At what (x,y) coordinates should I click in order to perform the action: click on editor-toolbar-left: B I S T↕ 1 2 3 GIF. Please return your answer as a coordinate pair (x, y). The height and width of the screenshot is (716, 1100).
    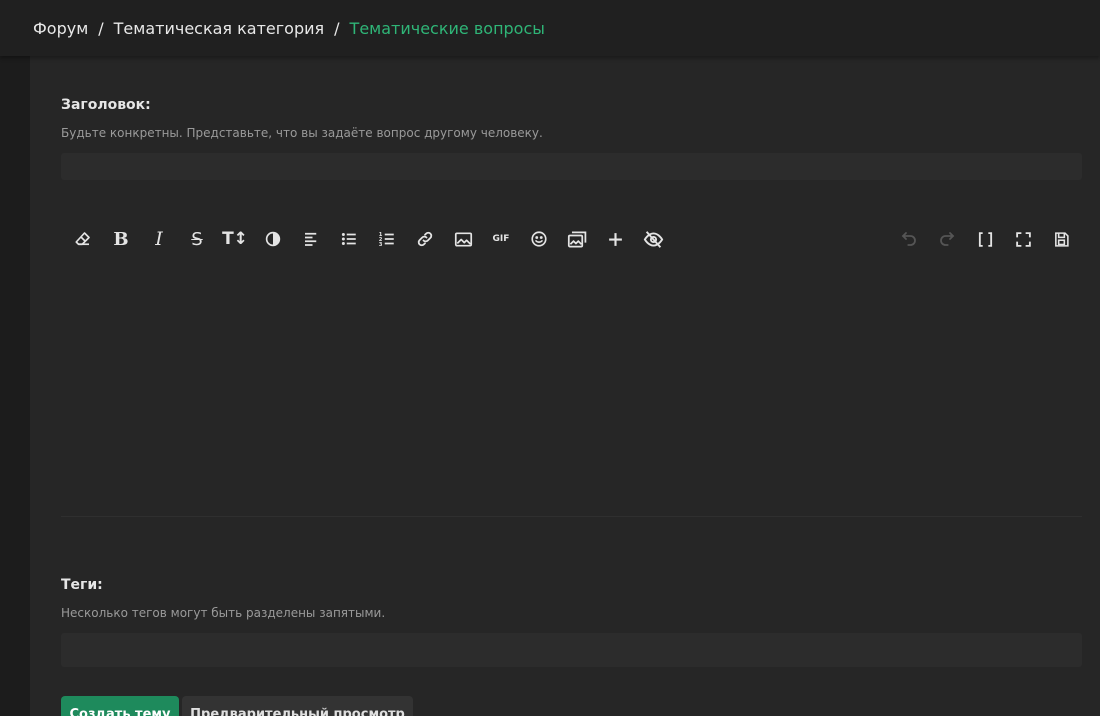
    Looking at the image, I should click on (368, 239).